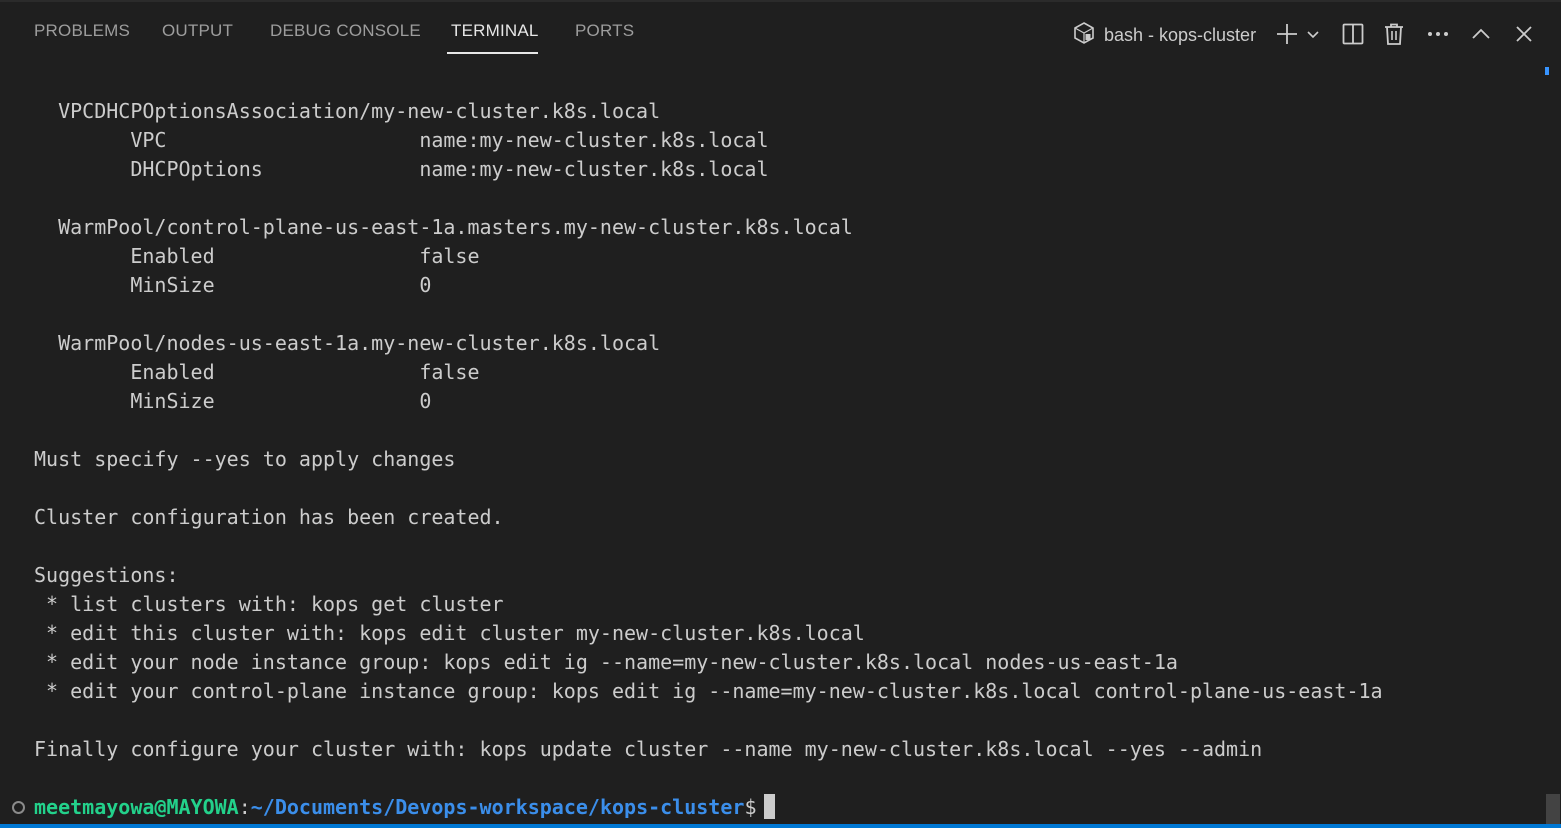 The height and width of the screenshot is (828, 1561). What do you see at coordinates (1313, 34) in the screenshot?
I see `launch-profile-chevron-down-icon` at bounding box center [1313, 34].